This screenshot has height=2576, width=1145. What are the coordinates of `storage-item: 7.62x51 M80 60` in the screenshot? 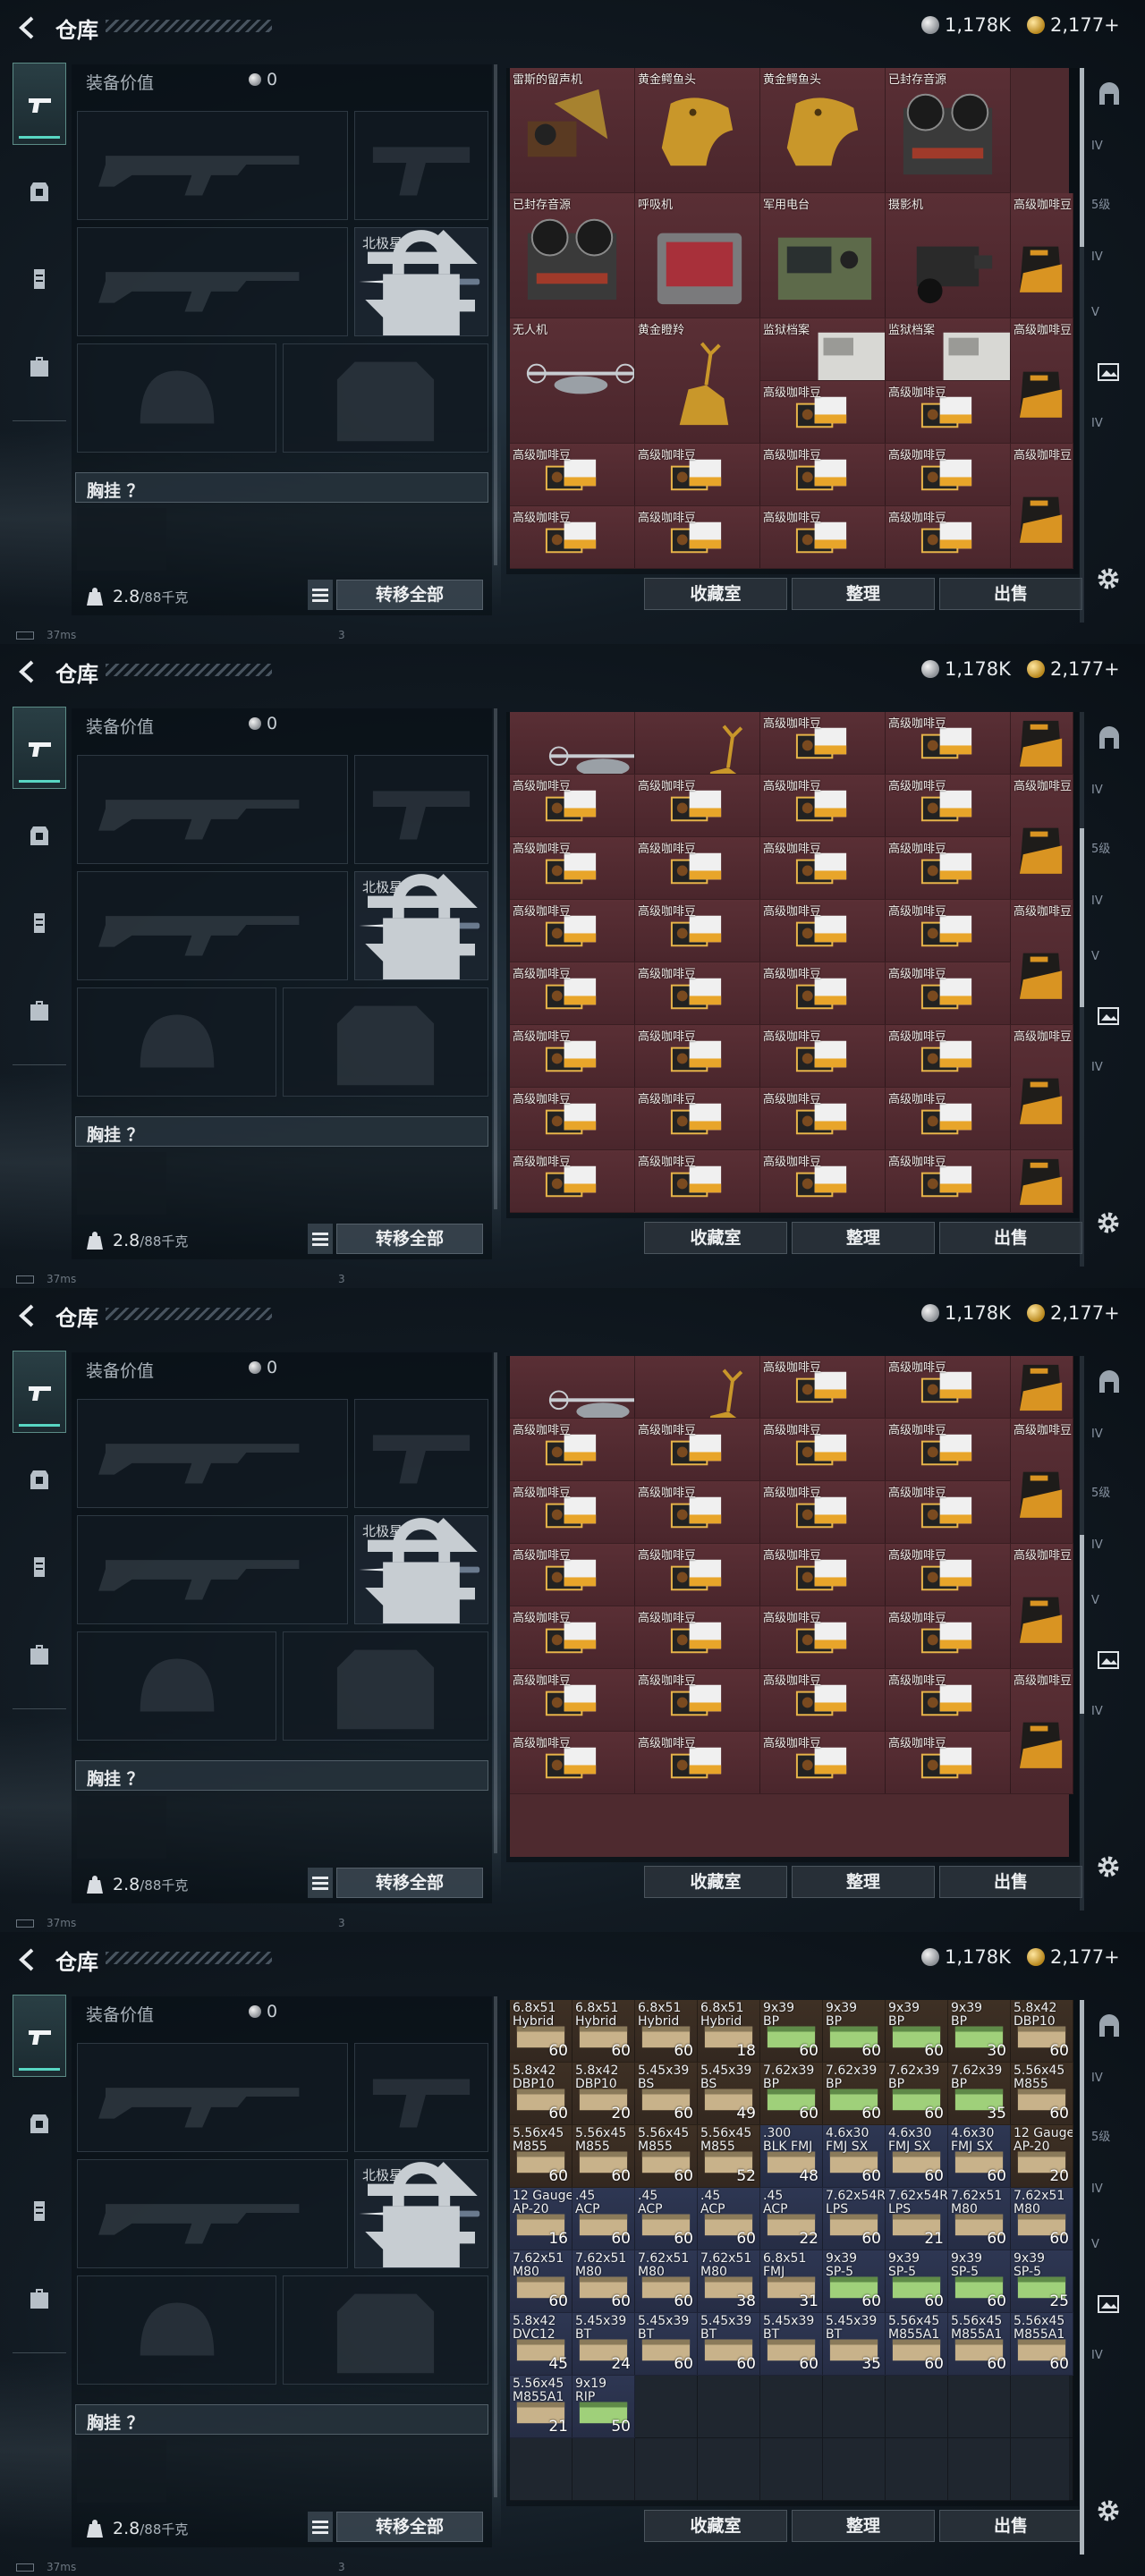 It's located at (979, 2219).